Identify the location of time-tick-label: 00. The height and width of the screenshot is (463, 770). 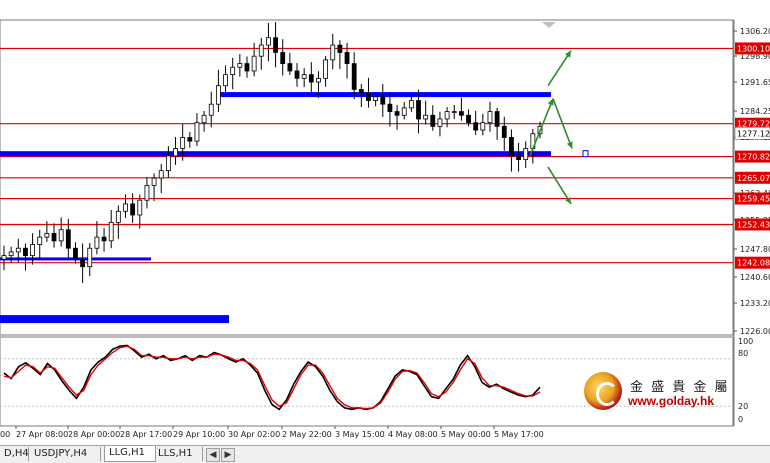
(5, 434).